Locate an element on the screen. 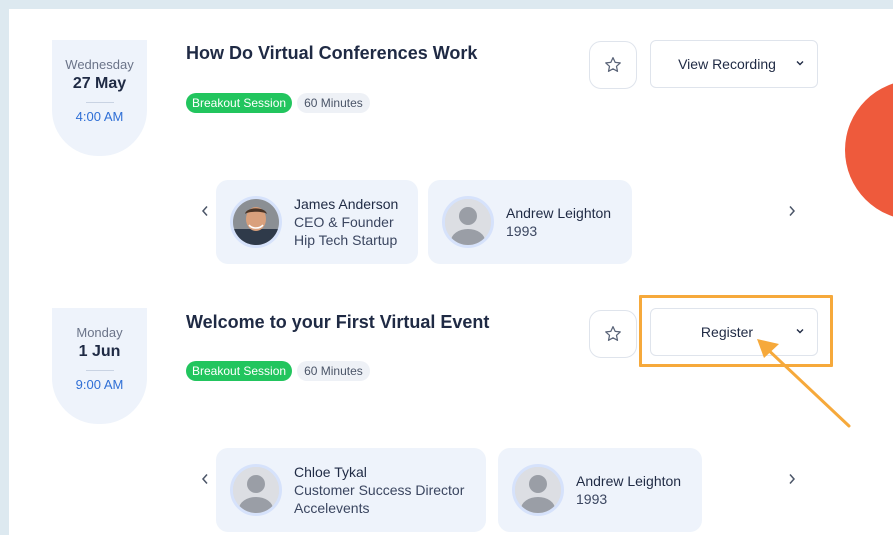  session-day: 1 Jun is located at coordinates (99, 351).